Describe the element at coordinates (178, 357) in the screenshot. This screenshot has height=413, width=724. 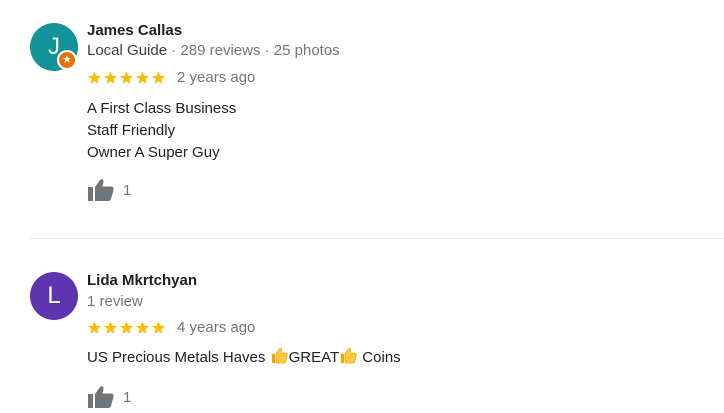
I see `review-text-part: US Precious Metals Haves` at that location.